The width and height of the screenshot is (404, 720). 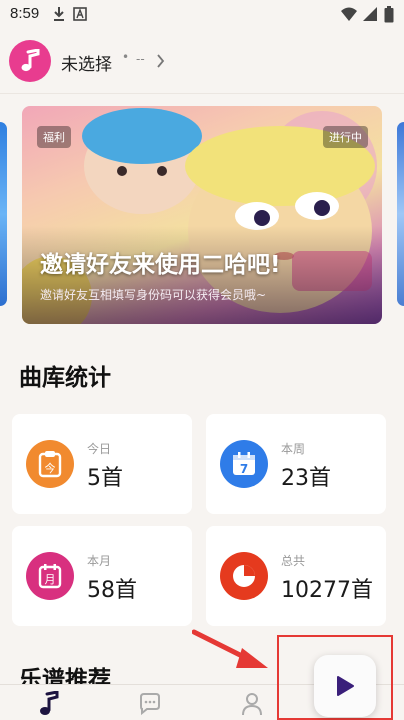 I want to click on calendar-month-icon: 月, so click(x=50, y=576).